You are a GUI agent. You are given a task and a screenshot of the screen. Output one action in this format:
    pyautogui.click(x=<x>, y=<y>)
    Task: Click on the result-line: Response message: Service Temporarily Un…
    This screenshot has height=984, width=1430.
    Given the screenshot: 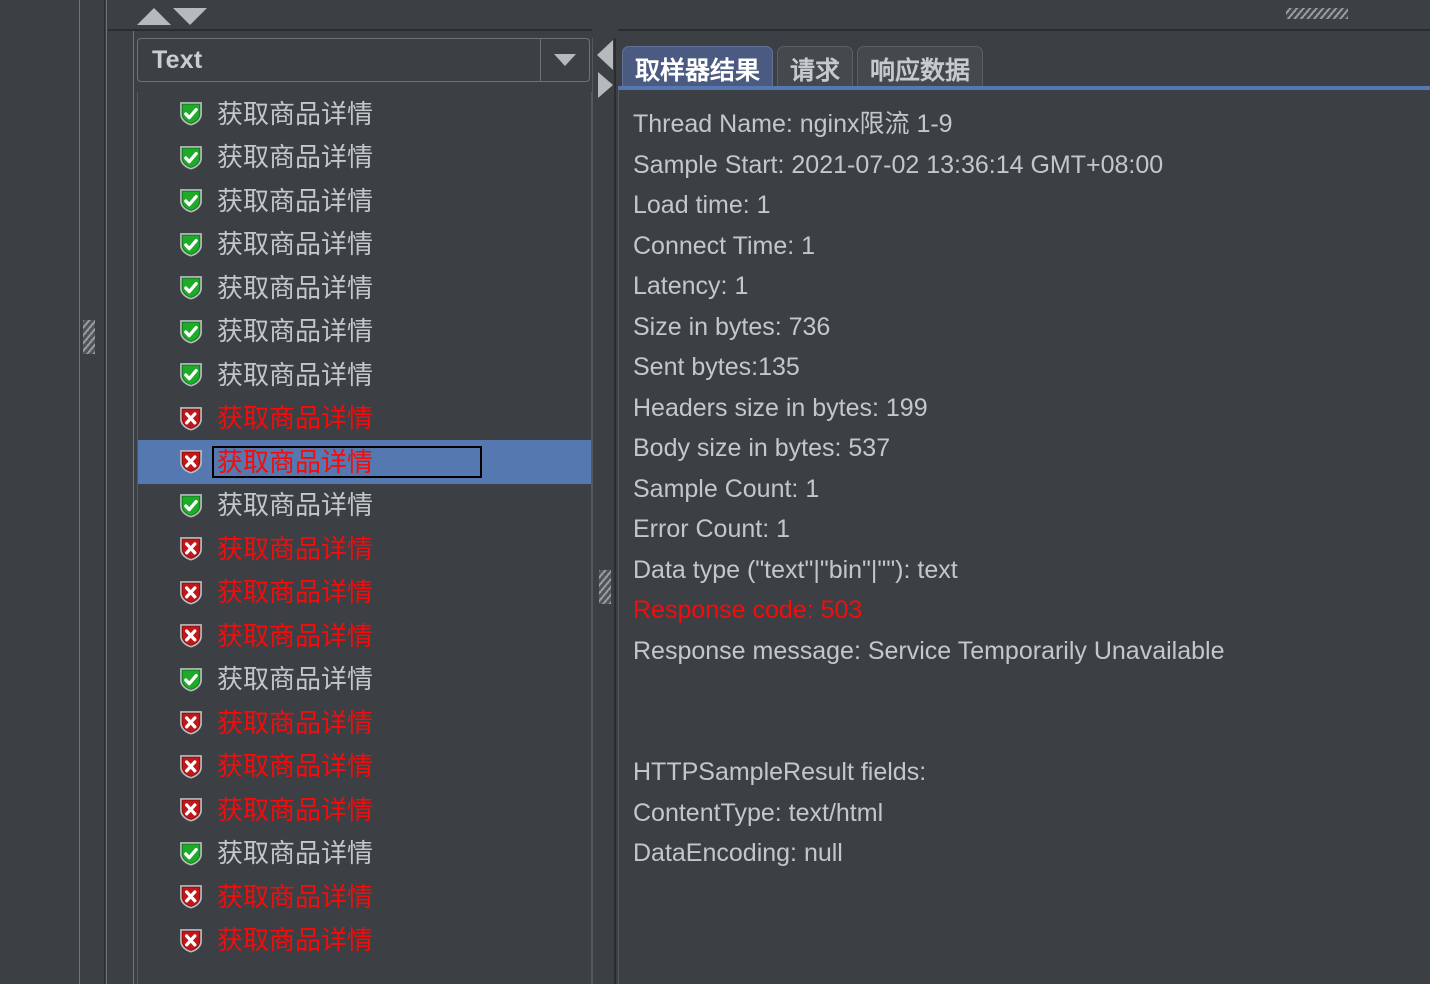 What is the action you would take?
    pyautogui.click(x=929, y=650)
    